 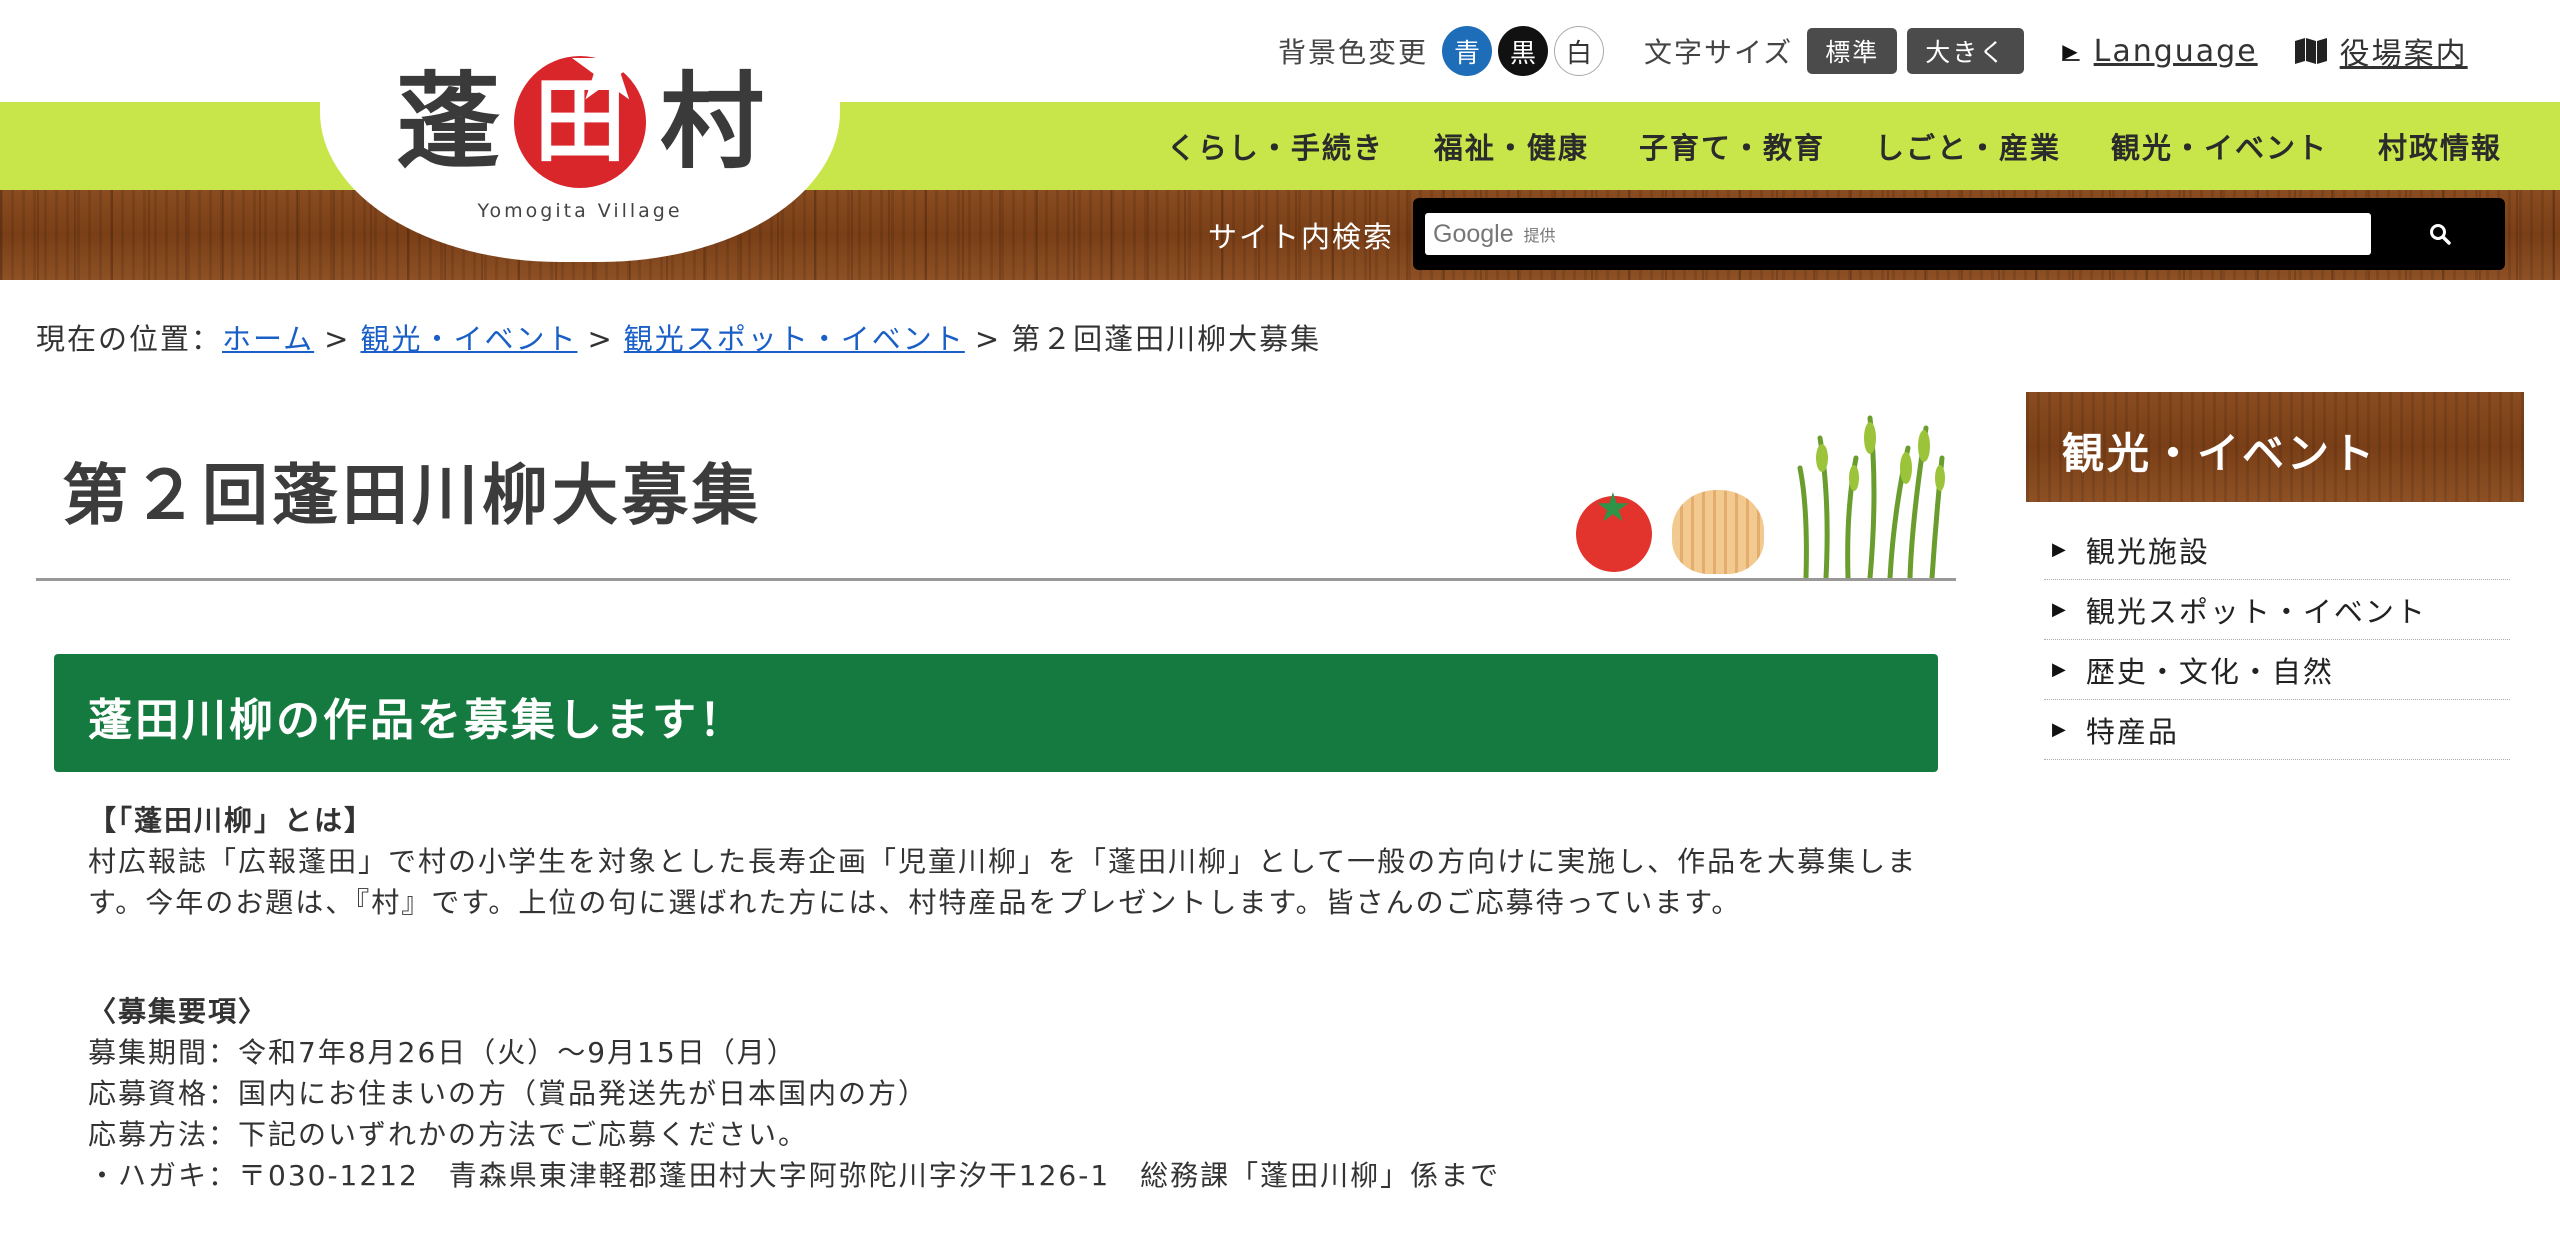 I want to click on guide-heading: 〈募集要項〉, so click(x=178, y=1011).